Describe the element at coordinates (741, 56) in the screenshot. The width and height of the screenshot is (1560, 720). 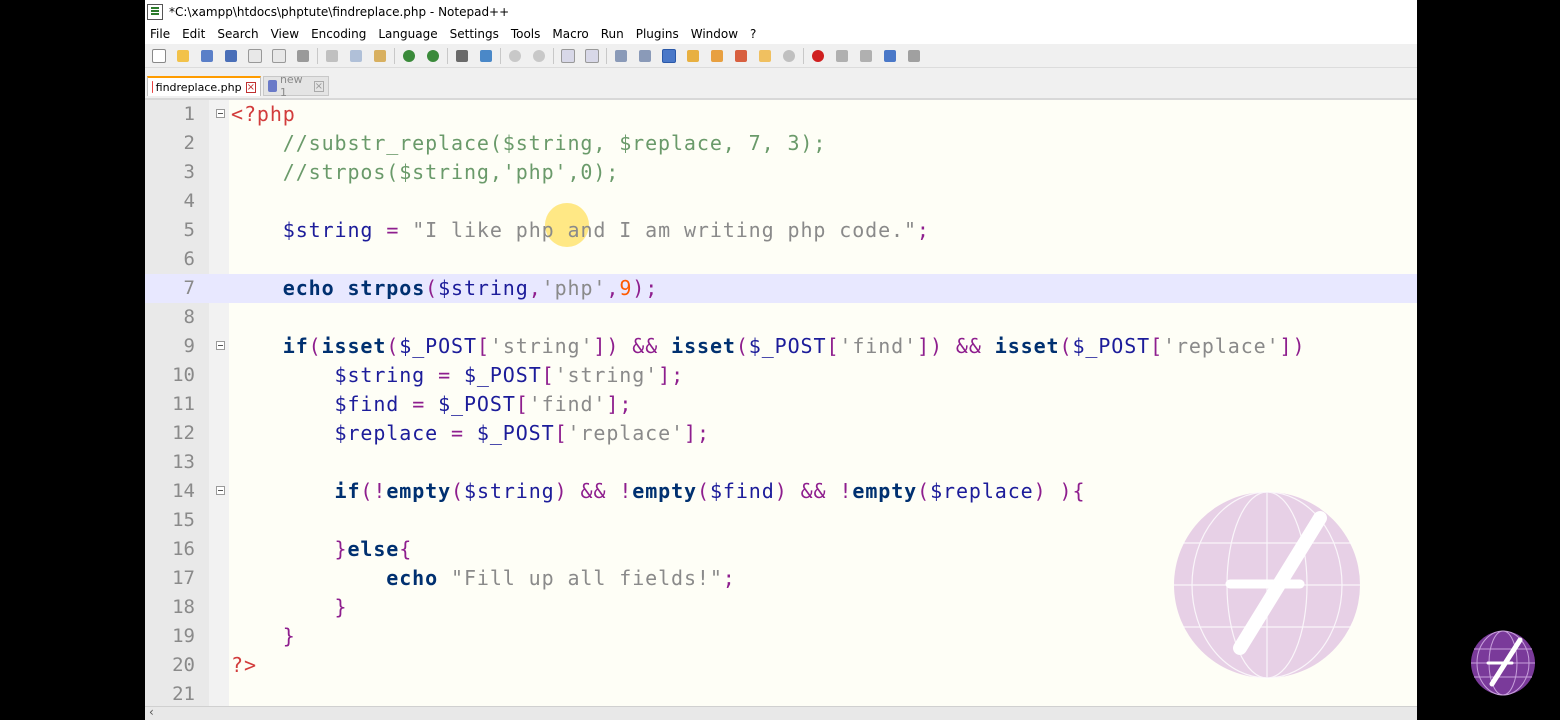
I see `function-list-icon` at that location.